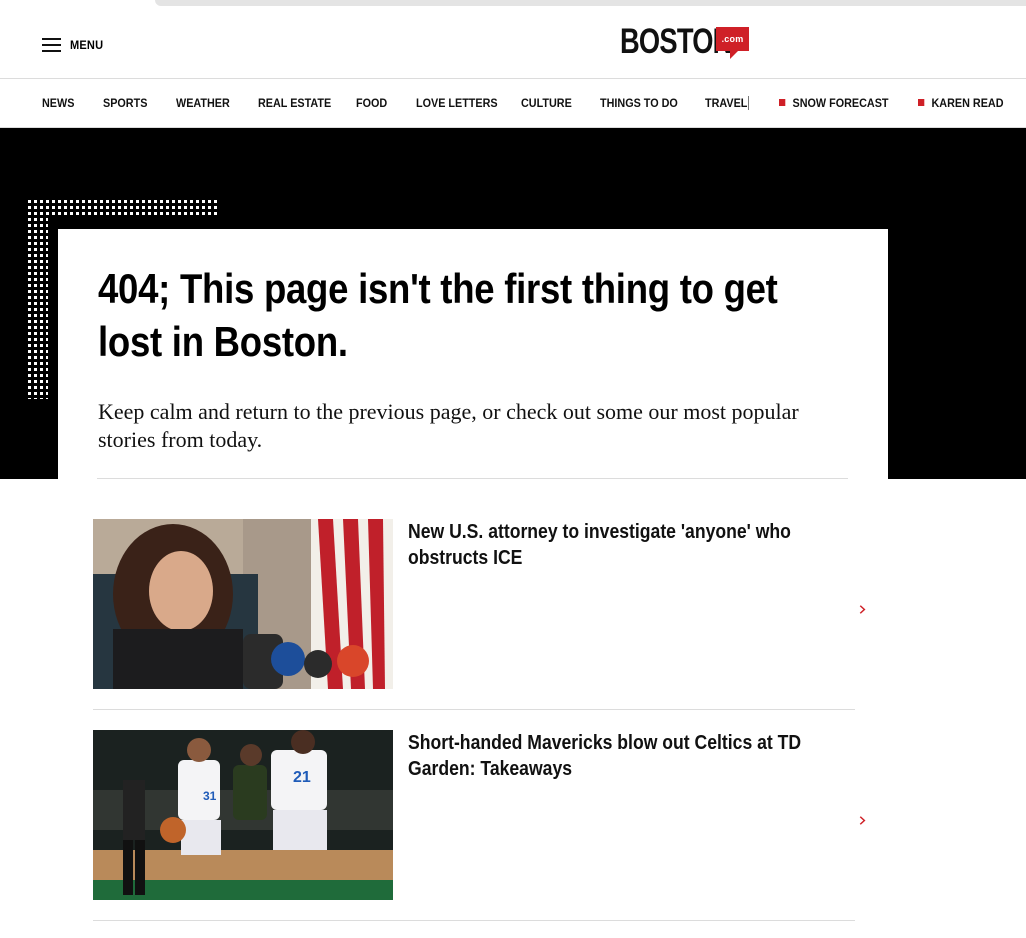  I want to click on story-thumbnail: 21 31, so click(243, 815).